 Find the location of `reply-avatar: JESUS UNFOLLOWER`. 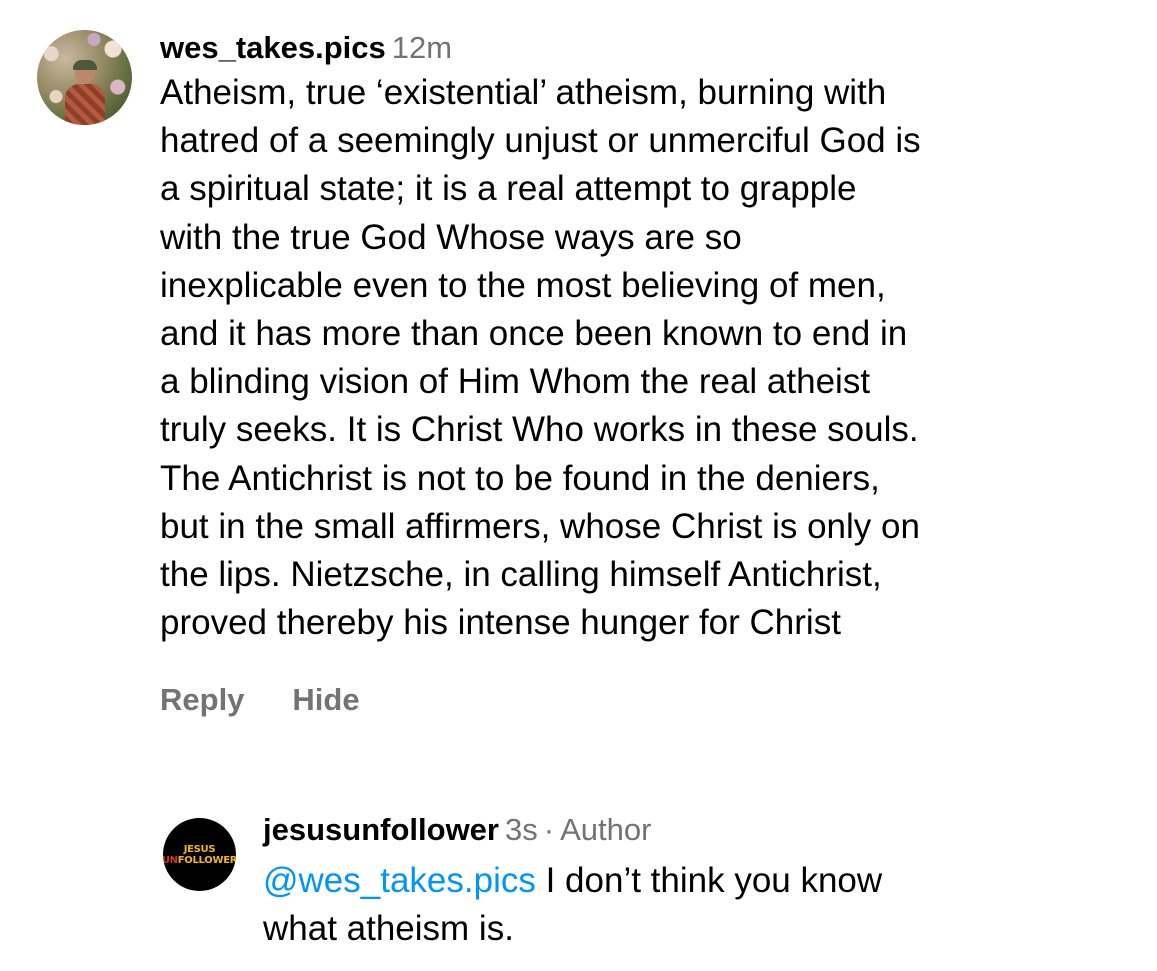

reply-avatar: JESUS UNFOLLOWER is located at coordinates (199, 854).